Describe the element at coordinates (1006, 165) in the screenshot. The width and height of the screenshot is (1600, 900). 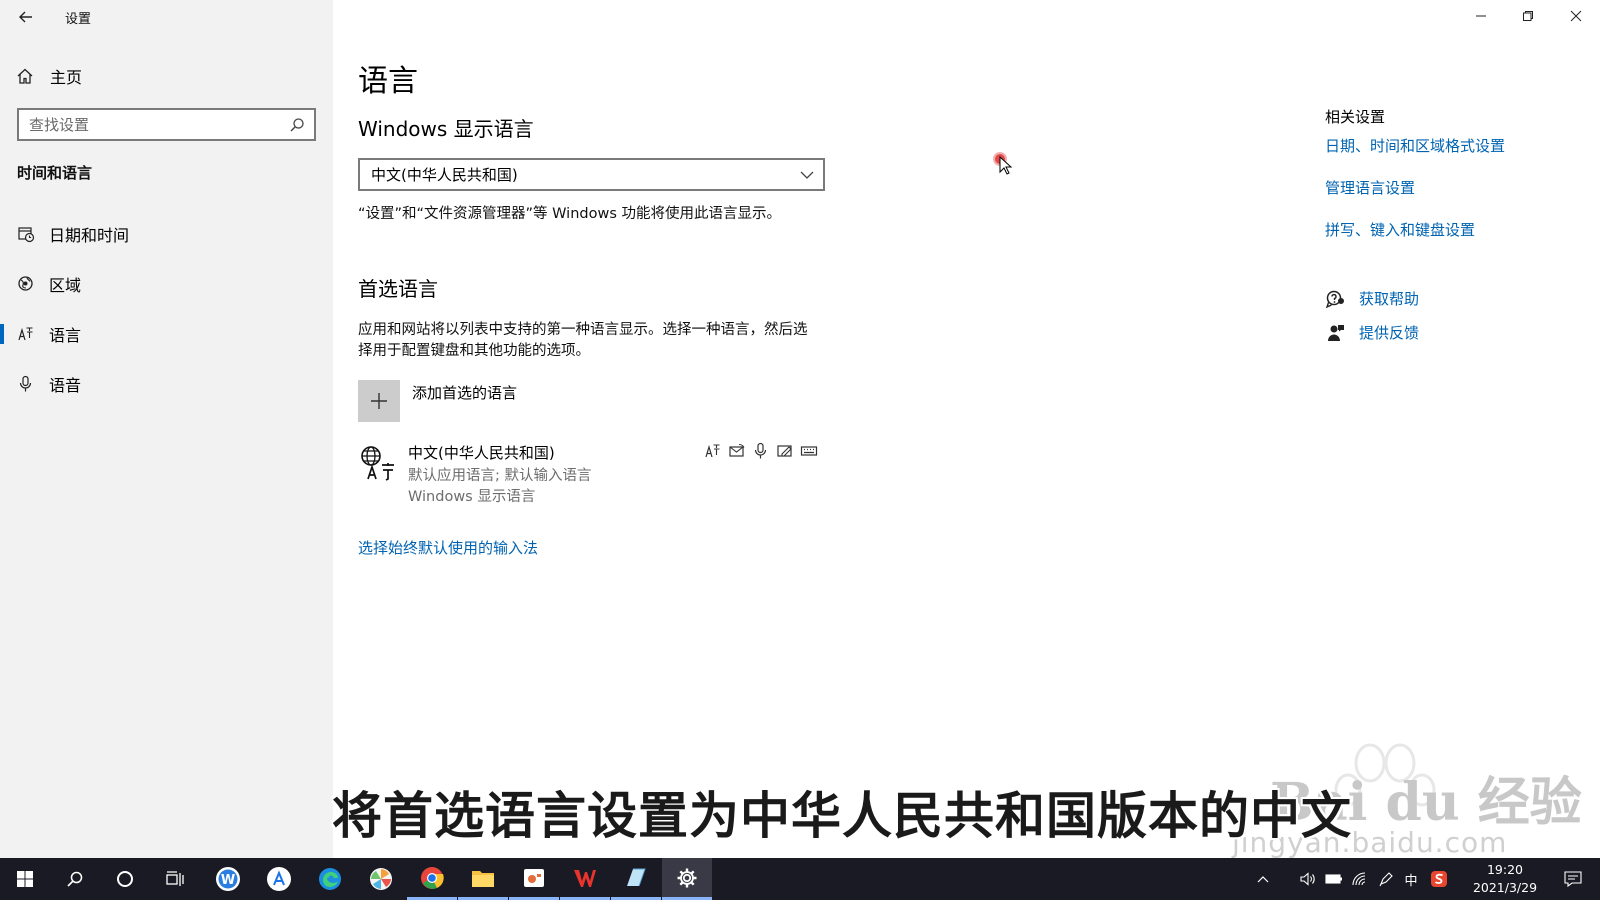
I see `mouse-pointer-icon` at that location.